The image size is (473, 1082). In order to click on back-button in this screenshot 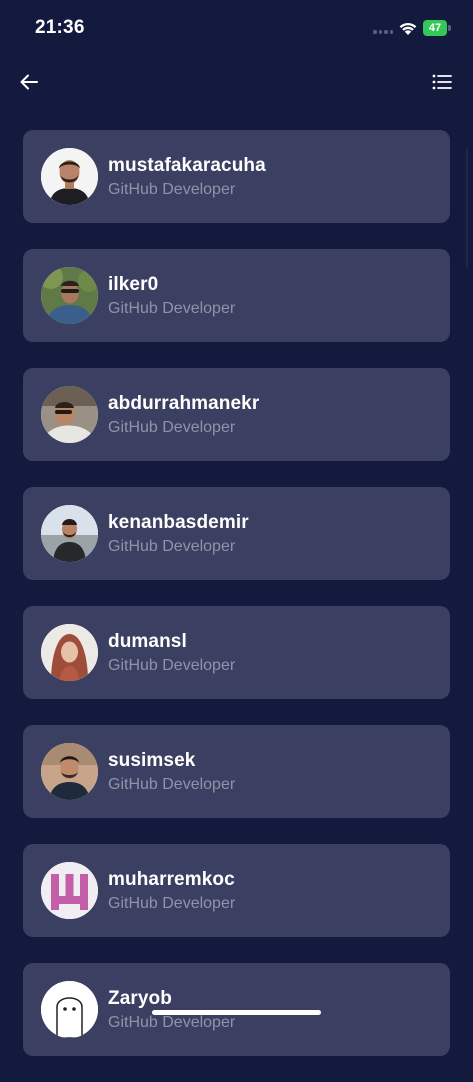, I will do `click(30, 82)`.